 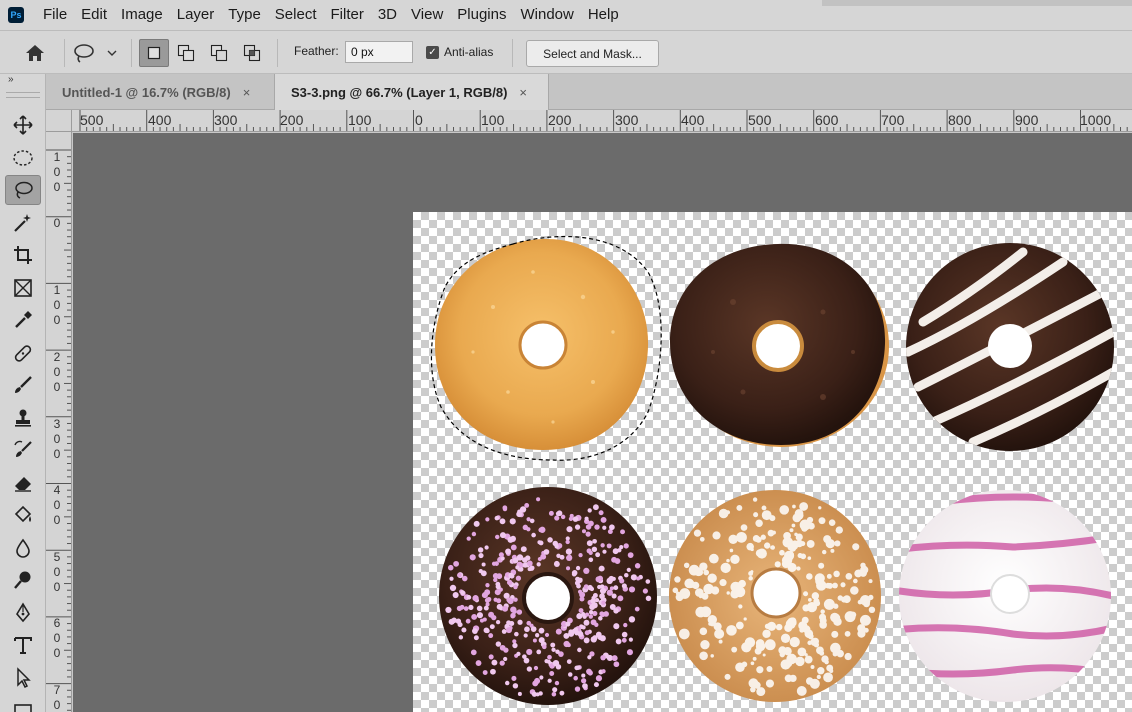 I want to click on history-brush-icon, so click(x=23, y=448).